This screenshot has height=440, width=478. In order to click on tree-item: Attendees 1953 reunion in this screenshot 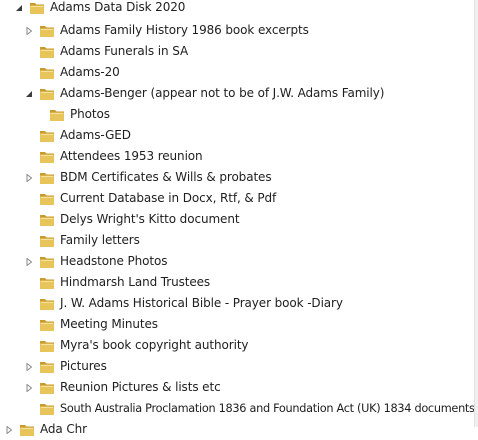, I will do `click(251, 156)`.